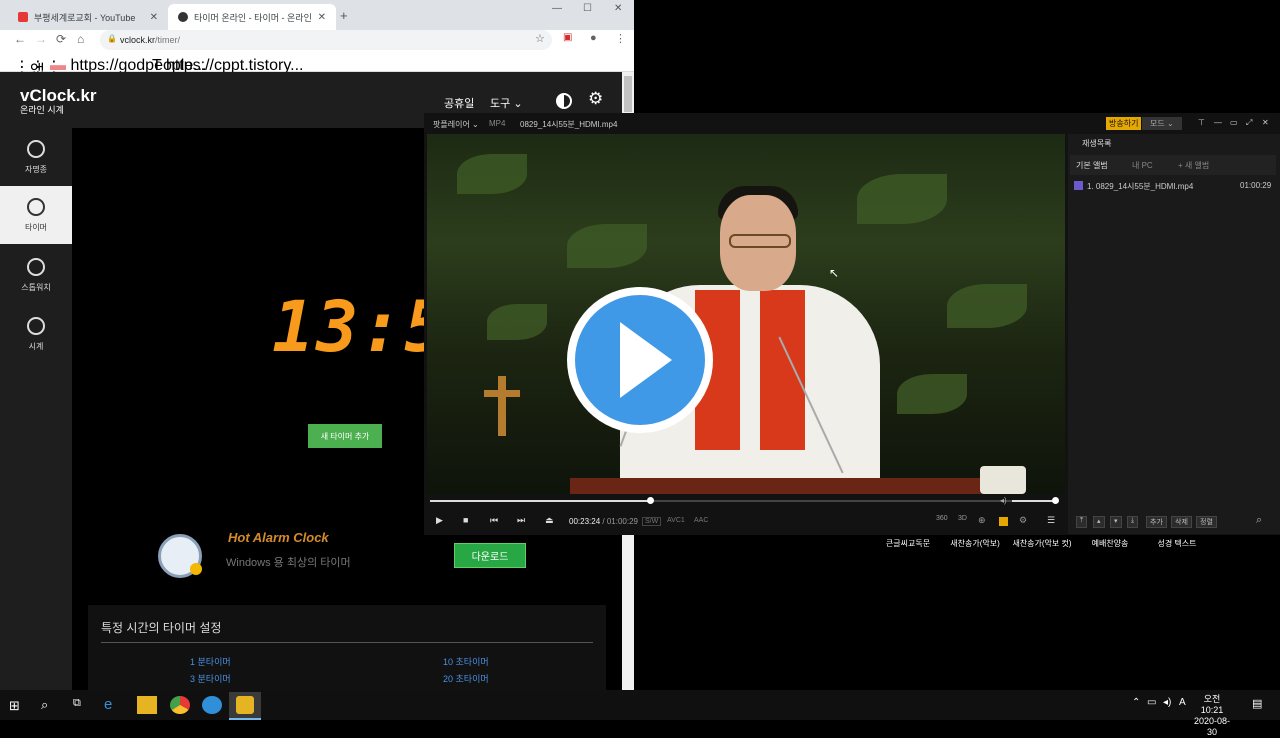 This screenshot has height=738, width=1280. I want to click on task-view-icon: ⧉, so click(77, 703).